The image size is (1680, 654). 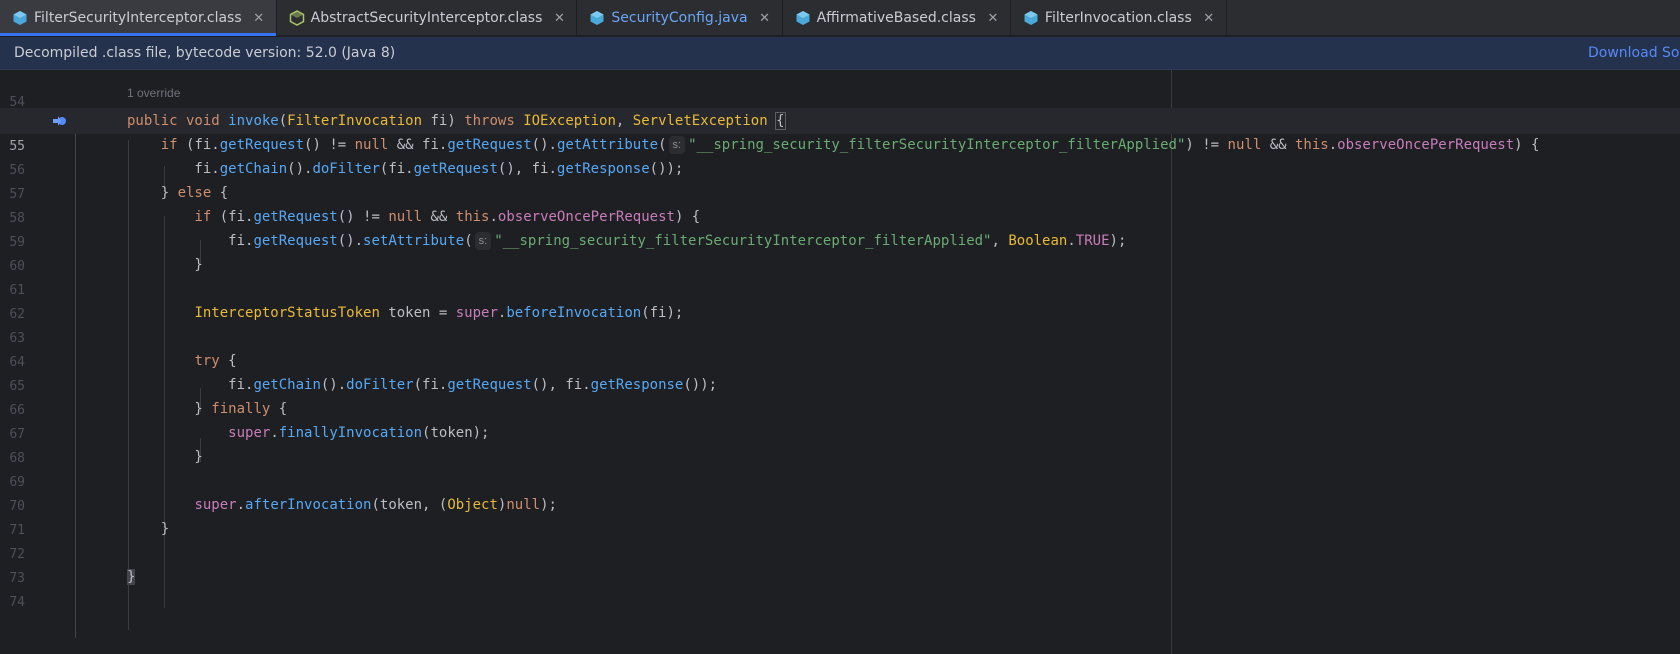 What do you see at coordinates (840, 299) in the screenshot?
I see `code-line: 62` at bounding box center [840, 299].